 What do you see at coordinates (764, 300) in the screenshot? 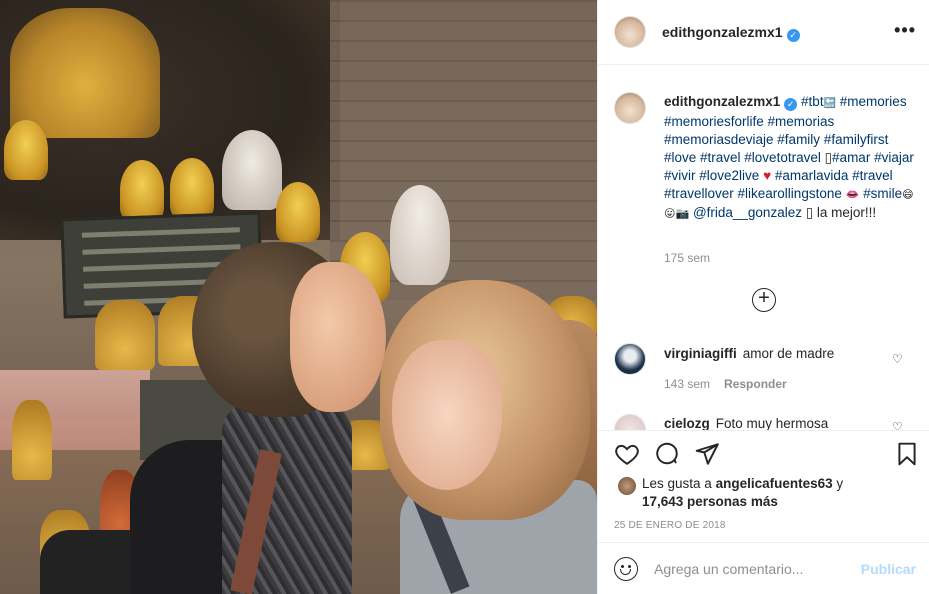
I see `load-more-comments-icon: +` at bounding box center [764, 300].